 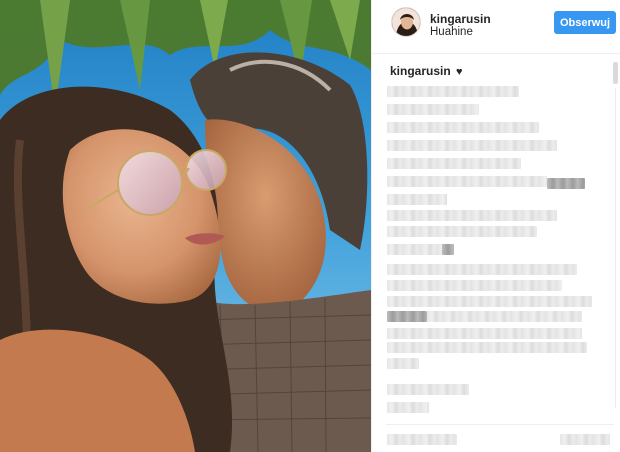 I want to click on location-link: Huahine, so click(x=451, y=32).